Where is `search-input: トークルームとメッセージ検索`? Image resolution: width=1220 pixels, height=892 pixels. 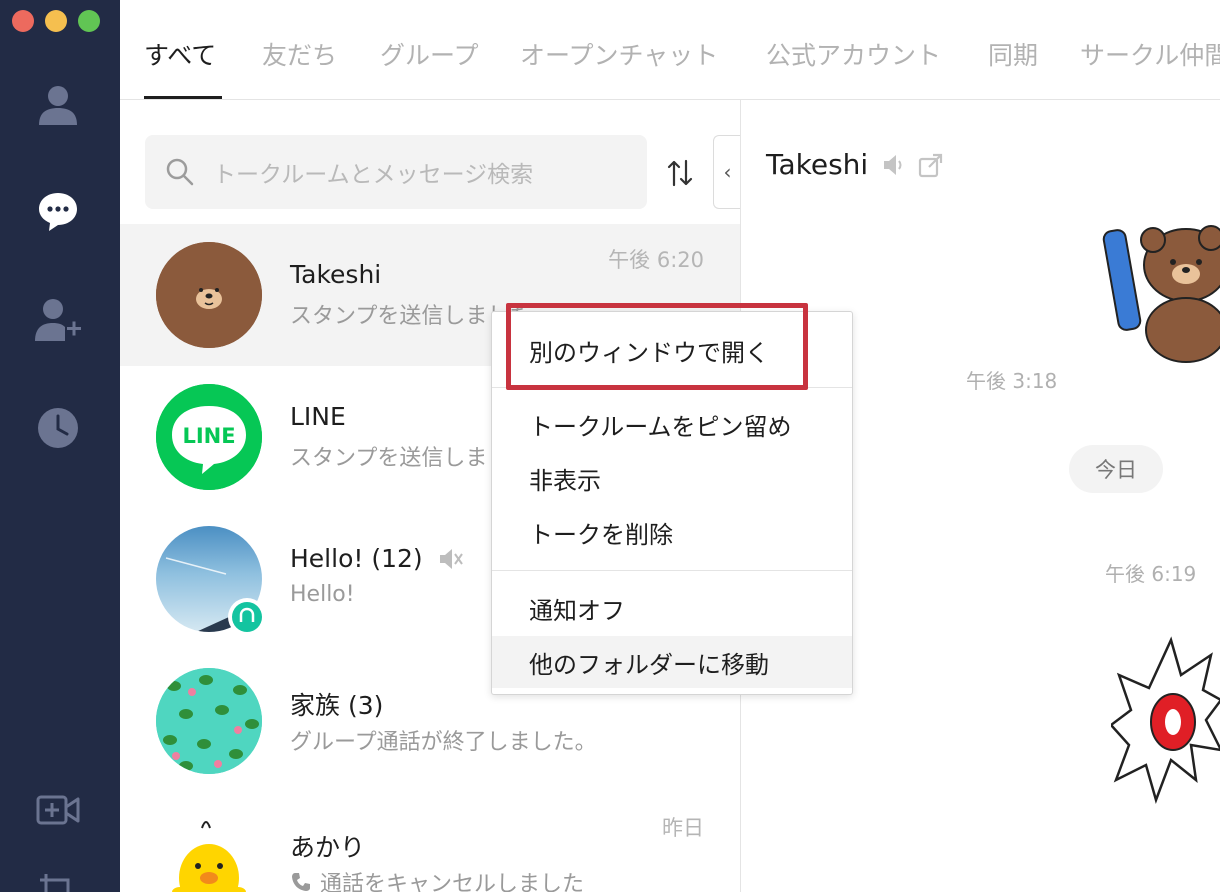 search-input: トークルームとメッセージ検索 is located at coordinates (373, 172).